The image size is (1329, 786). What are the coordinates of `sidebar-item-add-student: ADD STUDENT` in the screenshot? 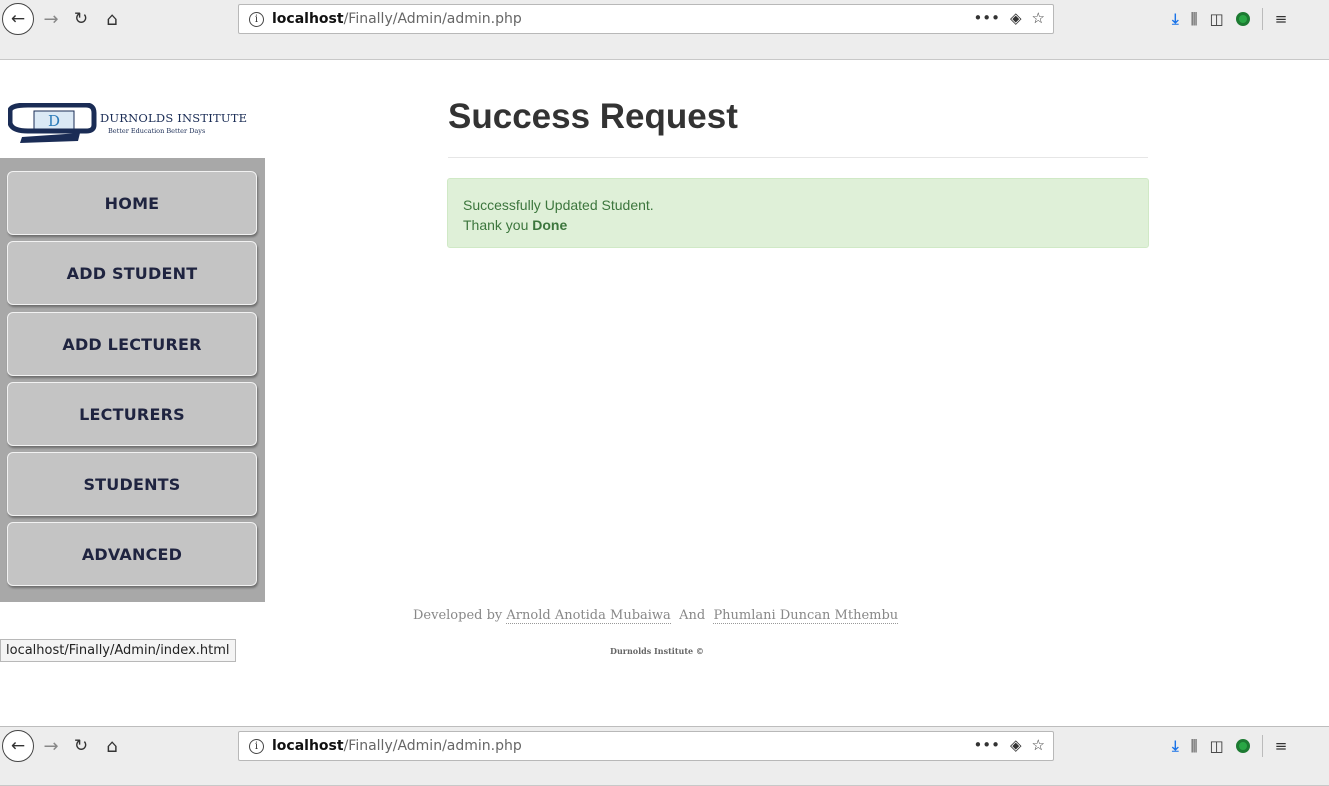 It's located at (132, 273).